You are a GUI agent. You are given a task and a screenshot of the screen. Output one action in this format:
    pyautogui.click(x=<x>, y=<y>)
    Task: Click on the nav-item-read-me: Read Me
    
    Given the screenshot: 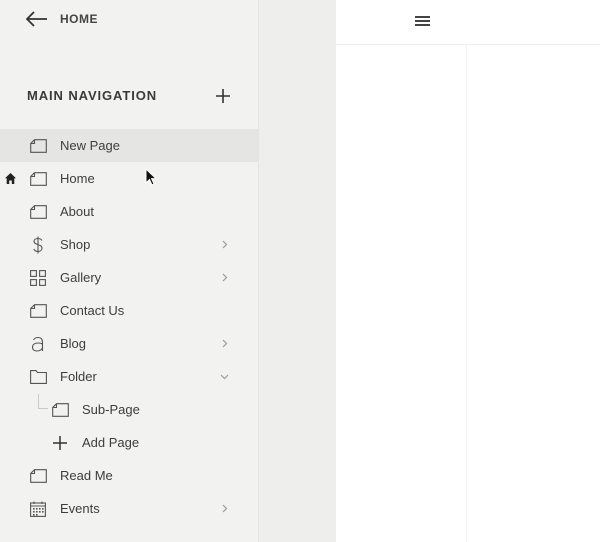 What is the action you would take?
    pyautogui.click(x=129, y=475)
    